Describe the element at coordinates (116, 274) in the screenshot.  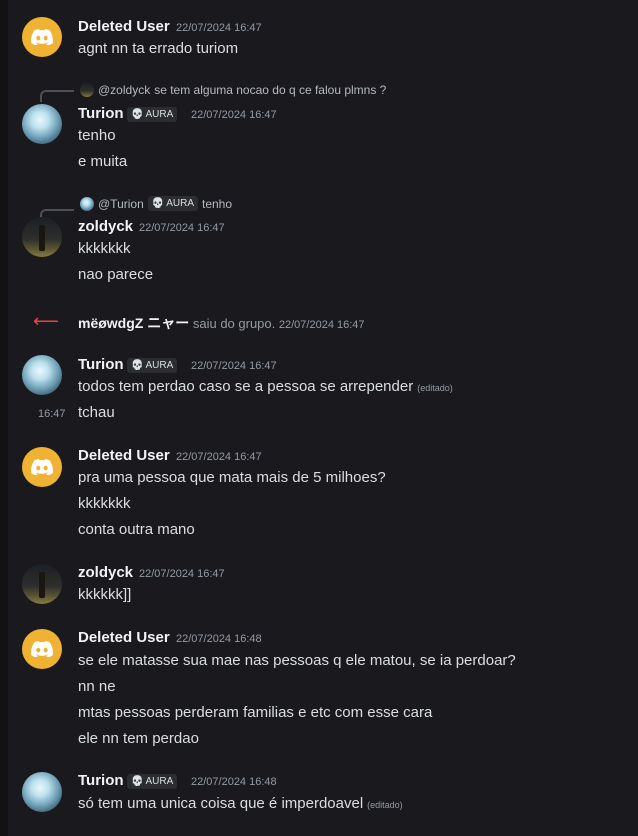
I see `message-text: nao parece` at that location.